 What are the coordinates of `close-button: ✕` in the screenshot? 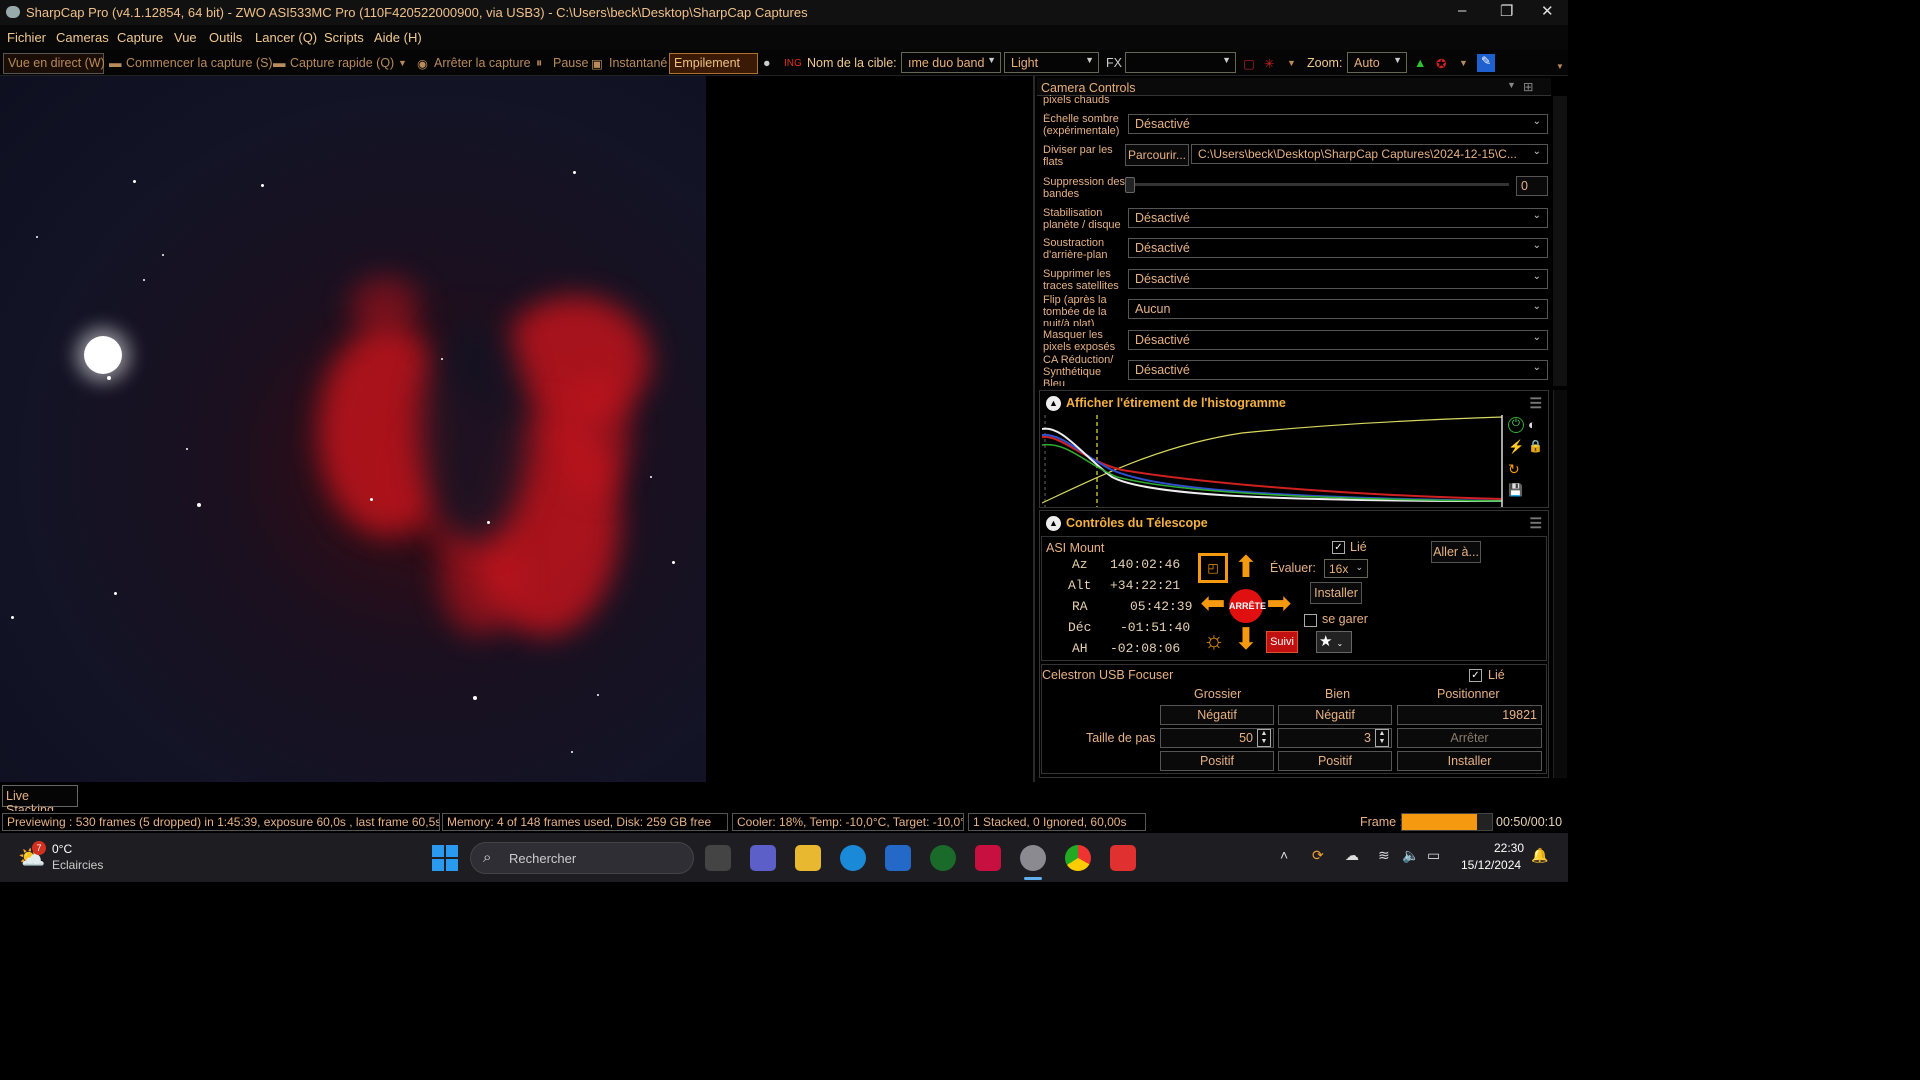 It's located at (1547, 11).